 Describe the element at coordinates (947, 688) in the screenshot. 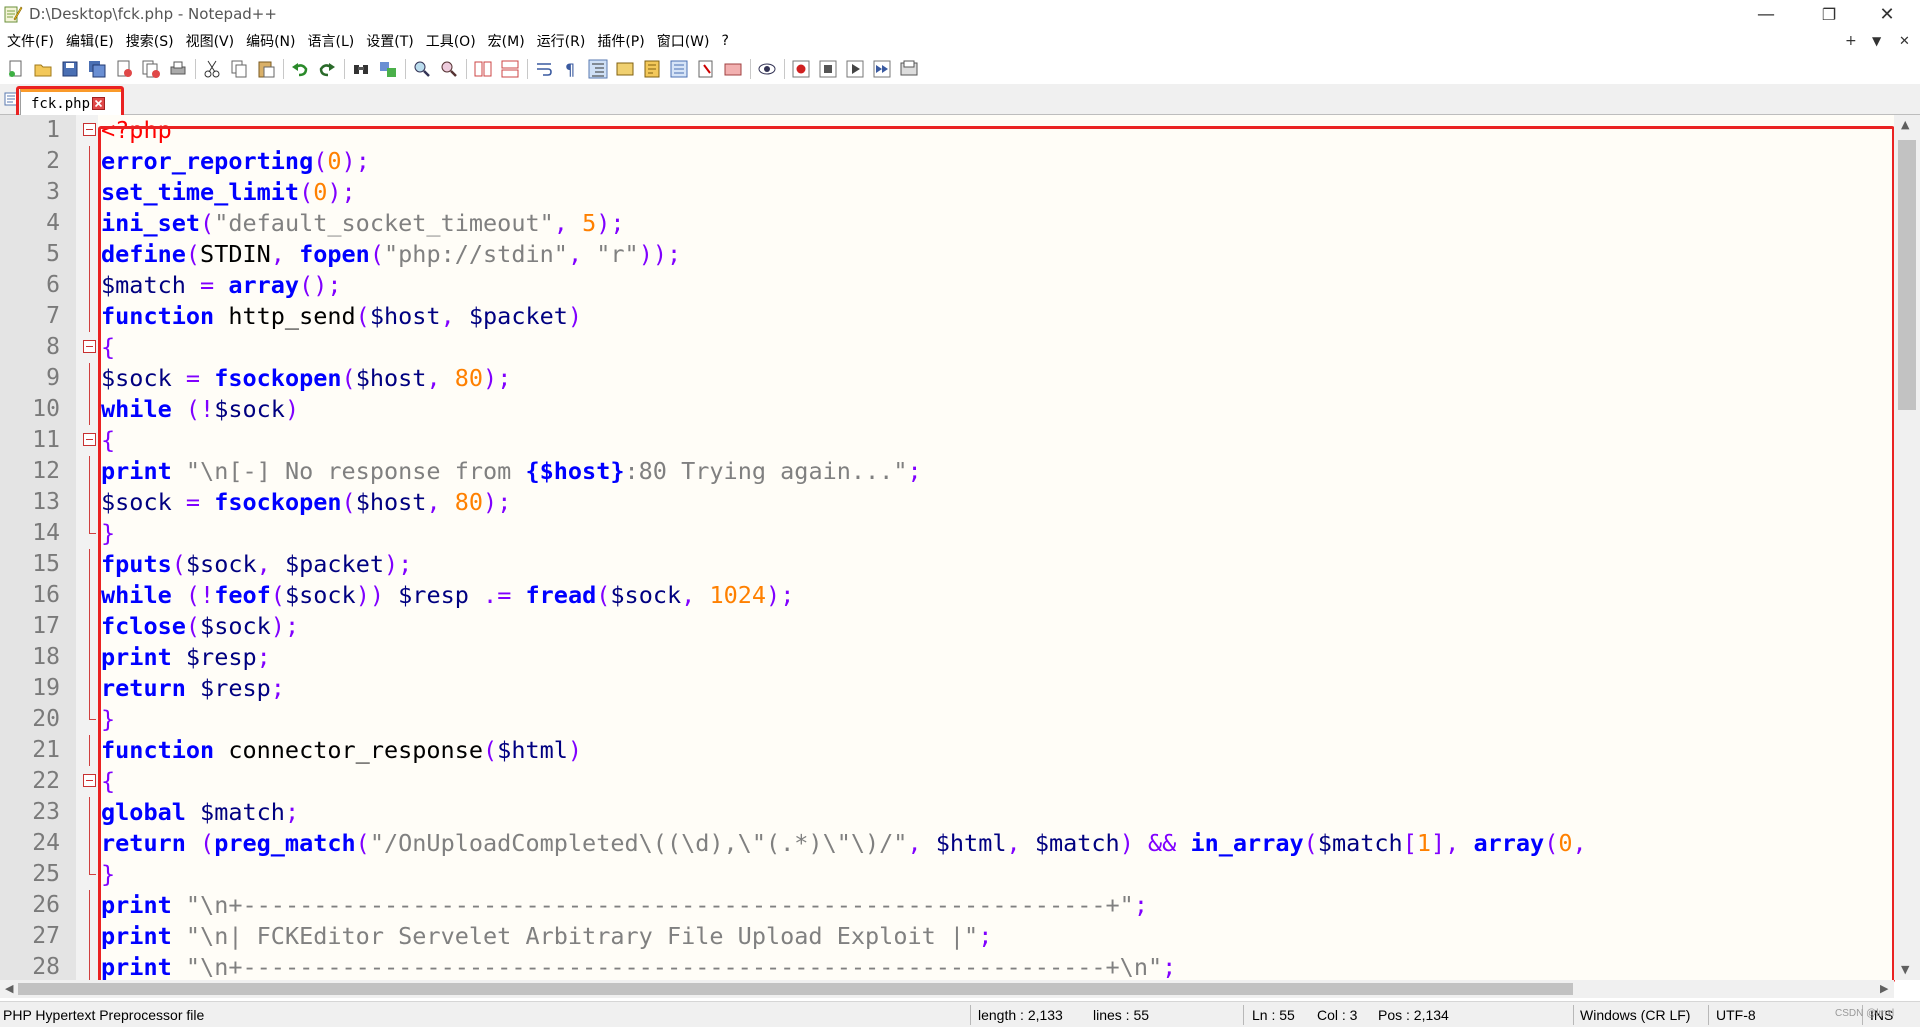

I see `code-line: 19 return $resp;` at that location.